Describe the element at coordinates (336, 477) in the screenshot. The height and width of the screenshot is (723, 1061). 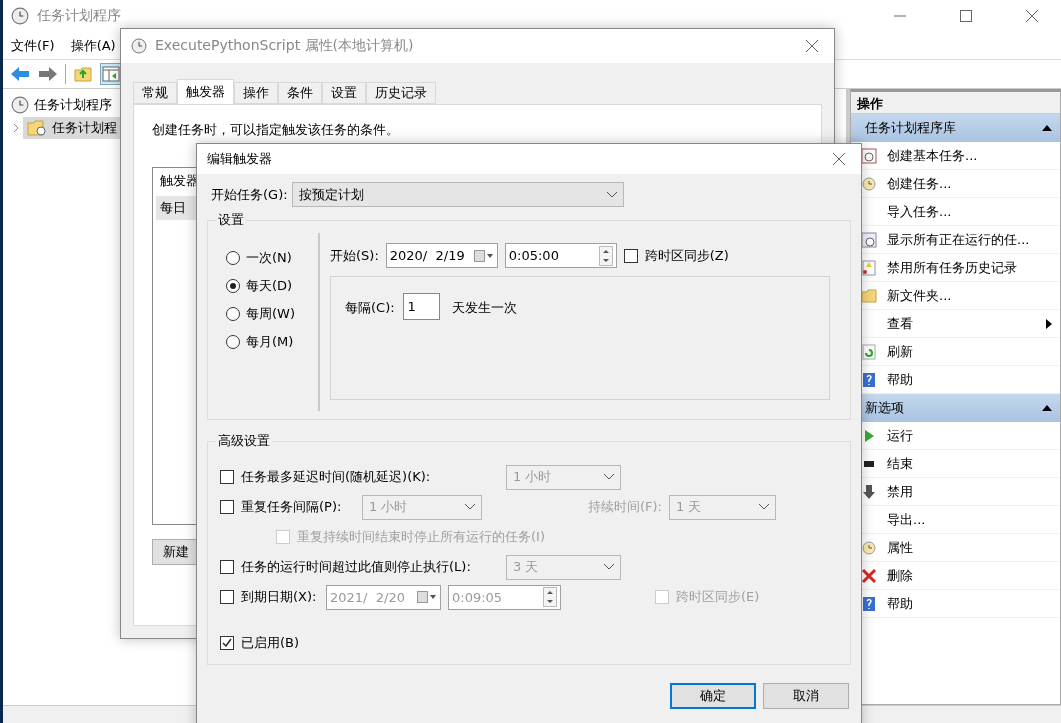
I see `checkbox-label: 任务最多延迟时间(随机延迟)(K):` at that location.